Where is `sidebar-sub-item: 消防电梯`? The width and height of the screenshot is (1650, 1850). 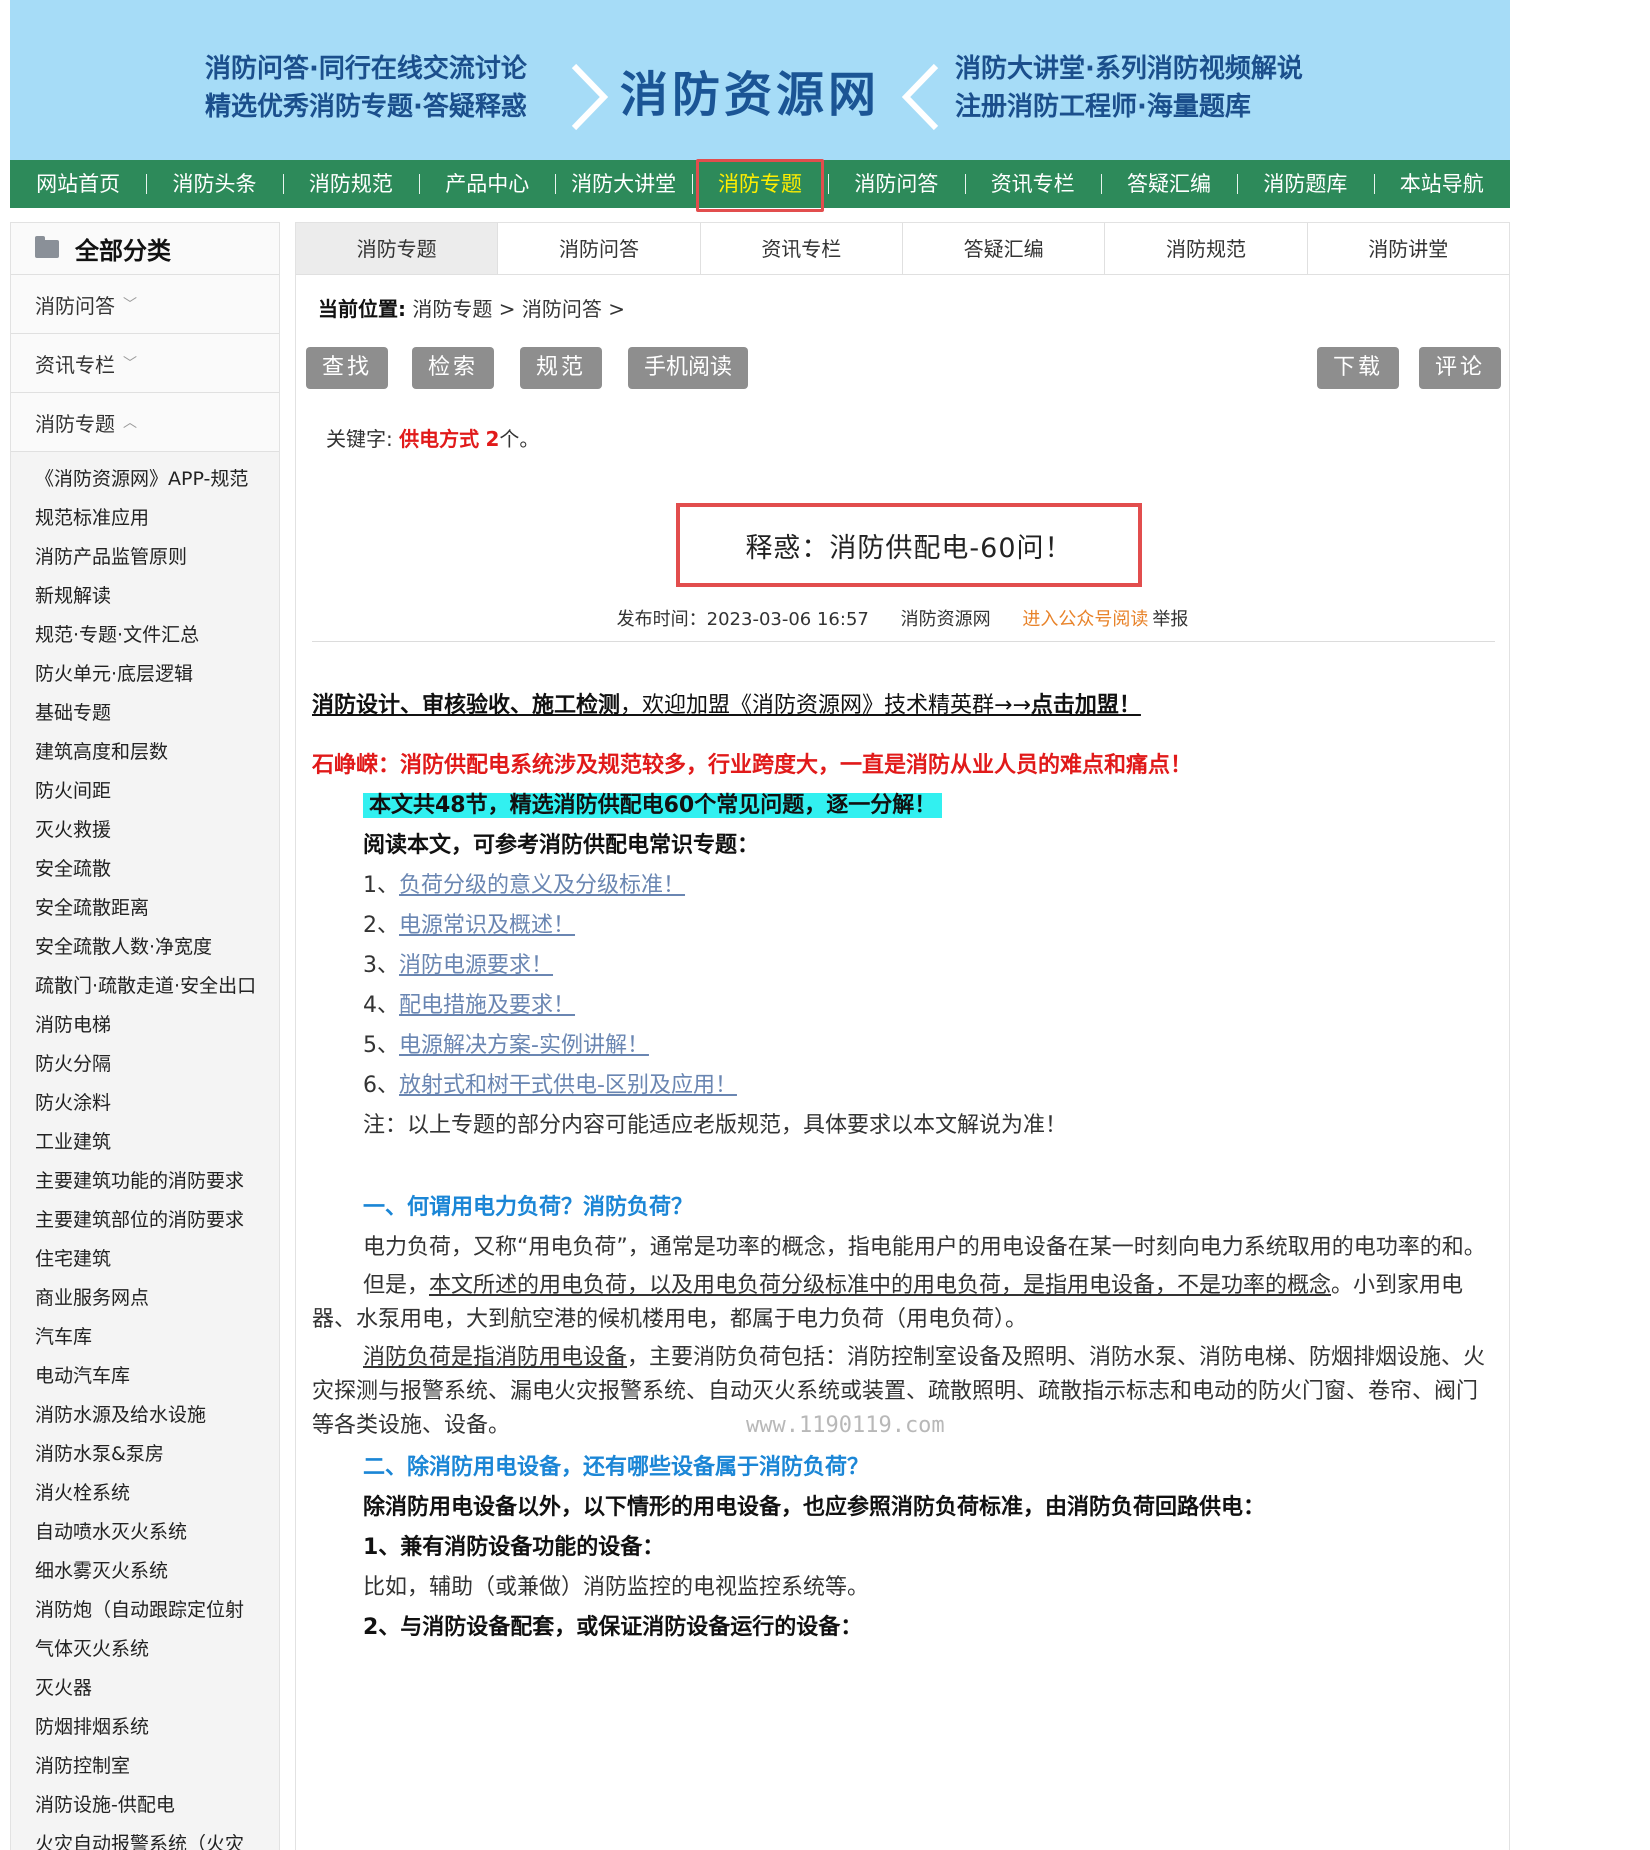
sidebar-sub-item: 消防电梯 is located at coordinates (145, 1025).